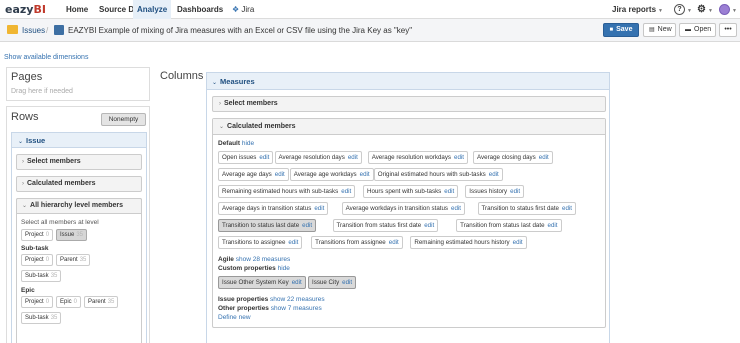 The width and height of the screenshot is (740, 343). Describe the element at coordinates (659, 30) in the screenshot. I see `new-button: ▤ New` at that location.